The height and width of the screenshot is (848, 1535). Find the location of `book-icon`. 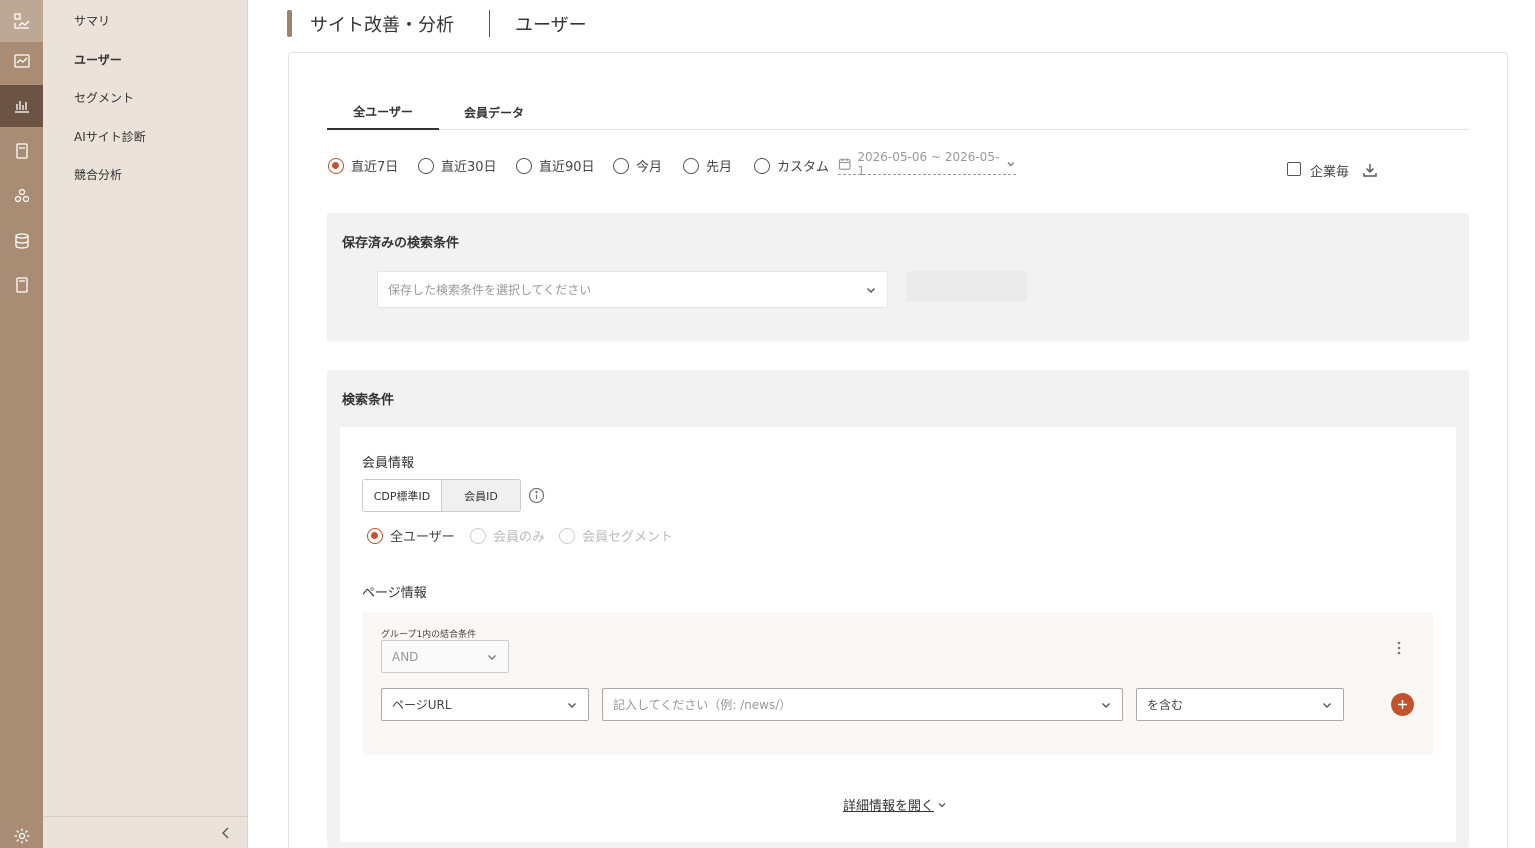

book-icon is located at coordinates (21, 285).